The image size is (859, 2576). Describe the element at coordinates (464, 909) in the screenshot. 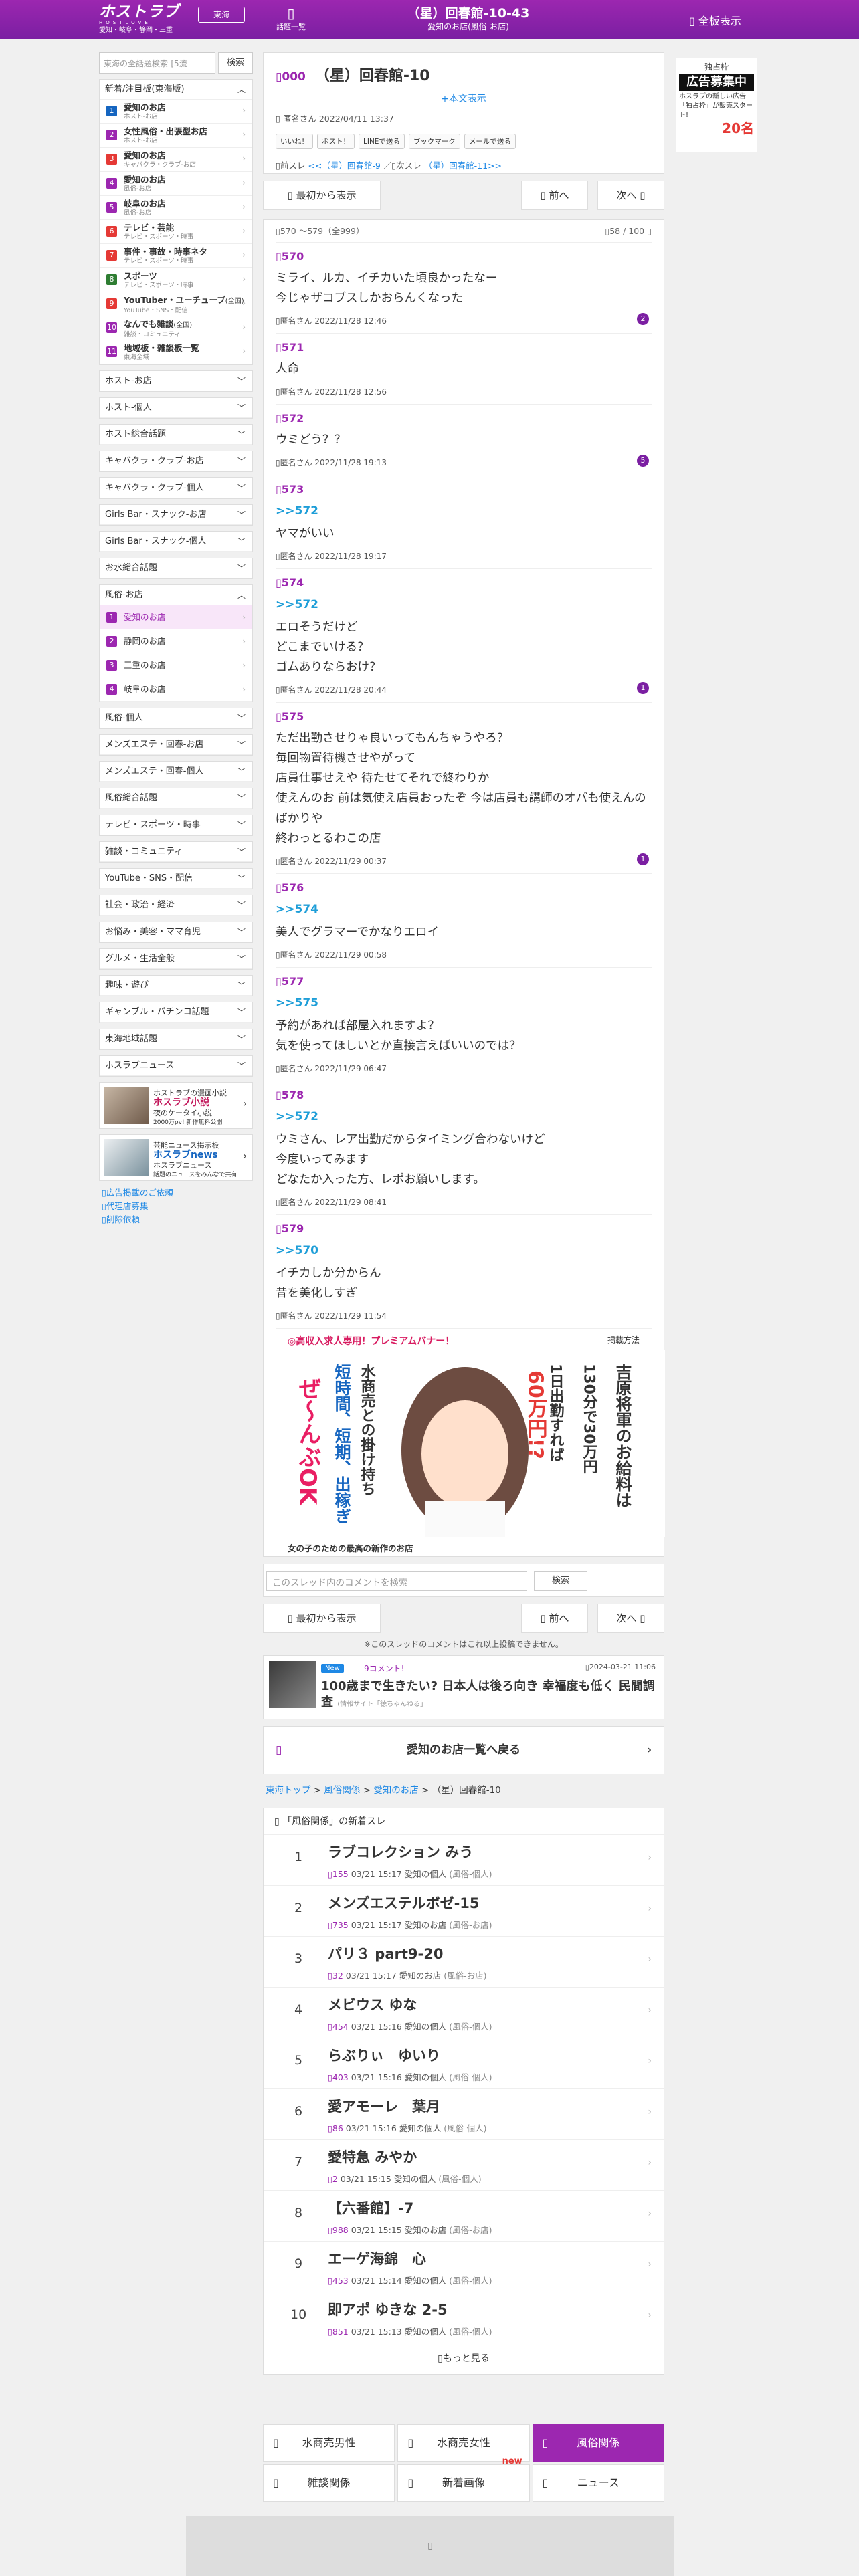

I see `reply-anchor-link: >>574` at that location.